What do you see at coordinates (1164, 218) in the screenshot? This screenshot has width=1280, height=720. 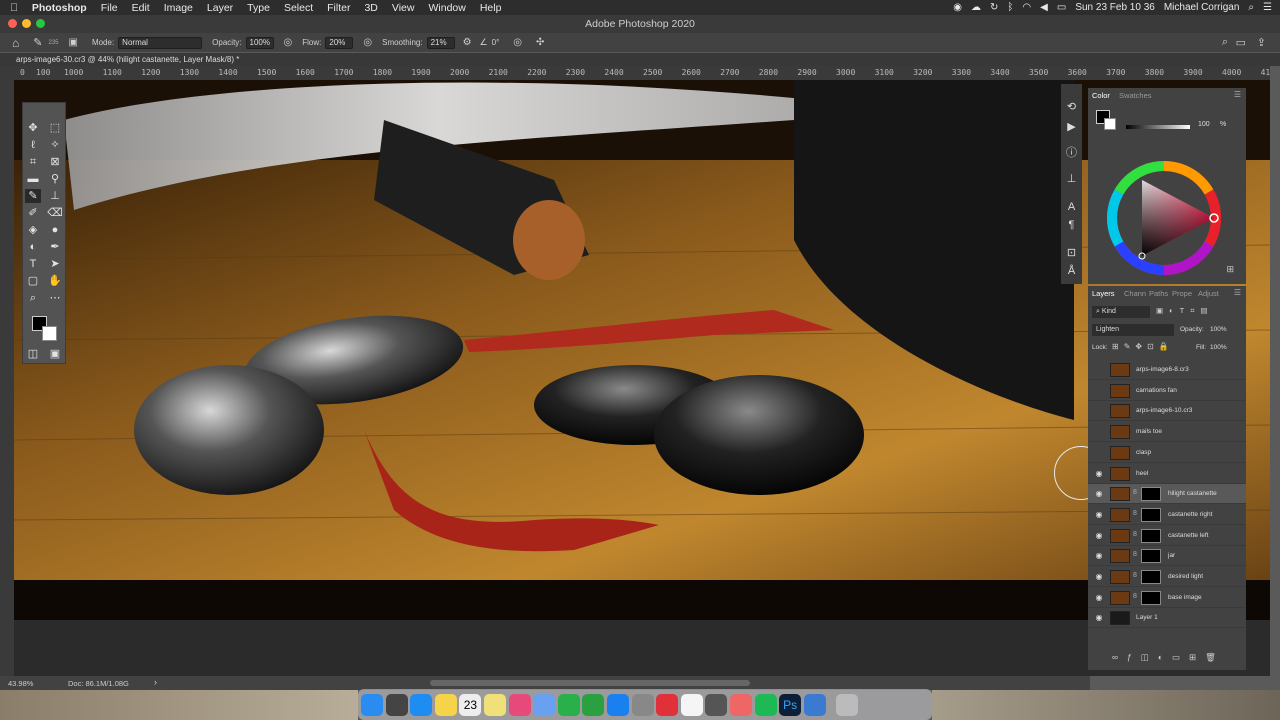 I see `color-wheel` at bounding box center [1164, 218].